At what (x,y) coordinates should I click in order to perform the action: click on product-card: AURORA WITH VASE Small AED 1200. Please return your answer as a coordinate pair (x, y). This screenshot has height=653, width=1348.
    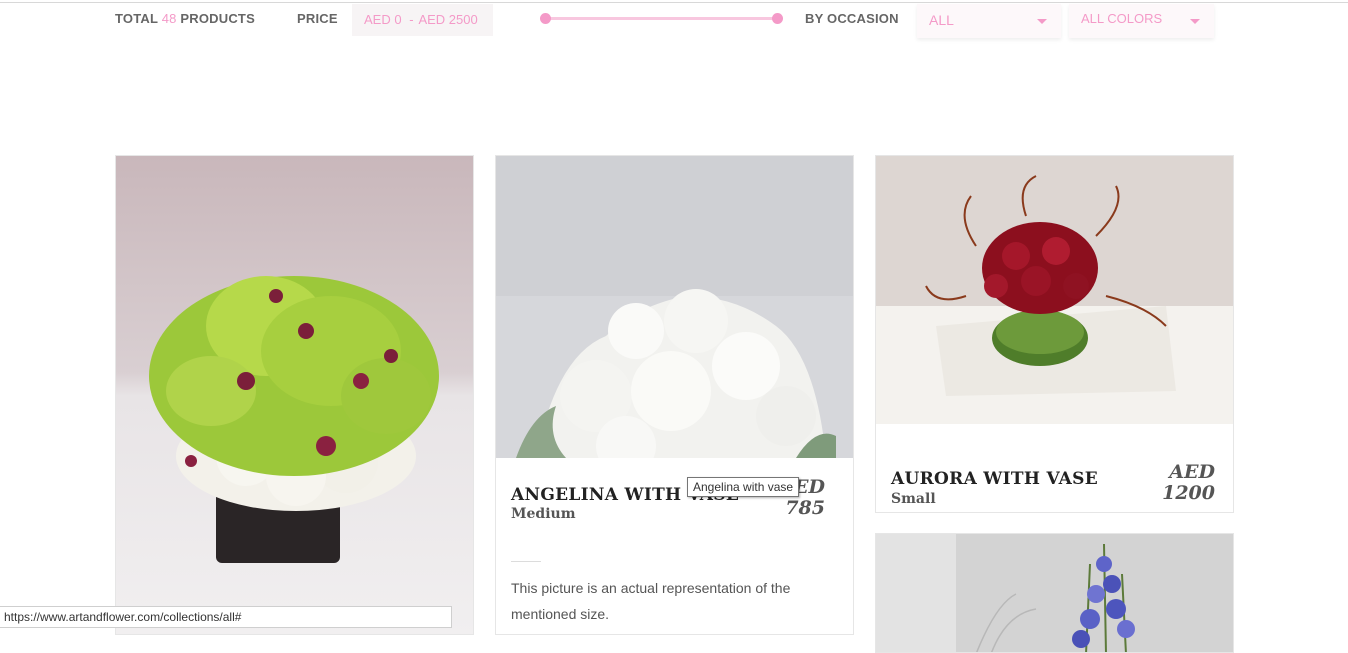
    Looking at the image, I should click on (1054, 334).